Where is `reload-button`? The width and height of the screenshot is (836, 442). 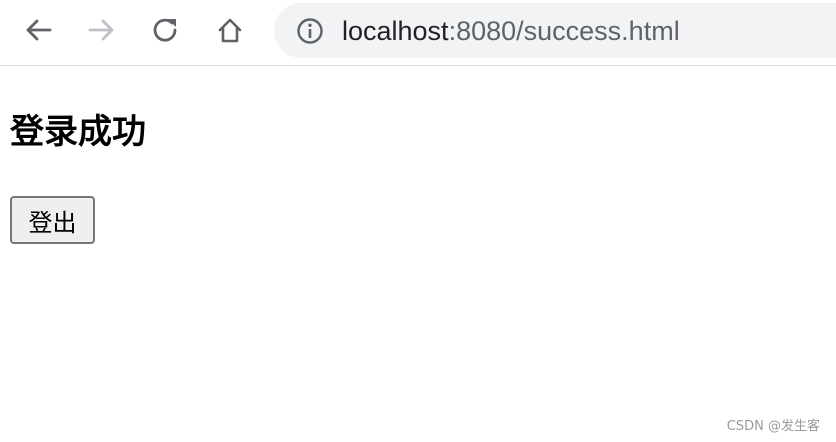 reload-button is located at coordinates (166, 30).